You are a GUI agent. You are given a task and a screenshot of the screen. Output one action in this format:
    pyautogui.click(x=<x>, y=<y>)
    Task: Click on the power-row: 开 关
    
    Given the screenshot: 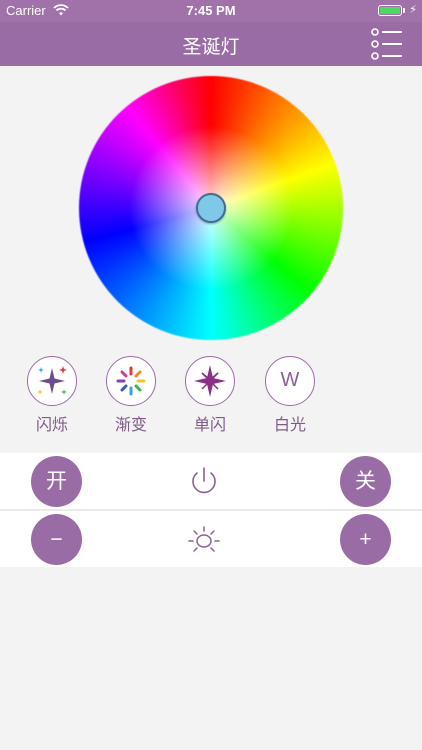 What is the action you would take?
    pyautogui.click(x=211, y=481)
    